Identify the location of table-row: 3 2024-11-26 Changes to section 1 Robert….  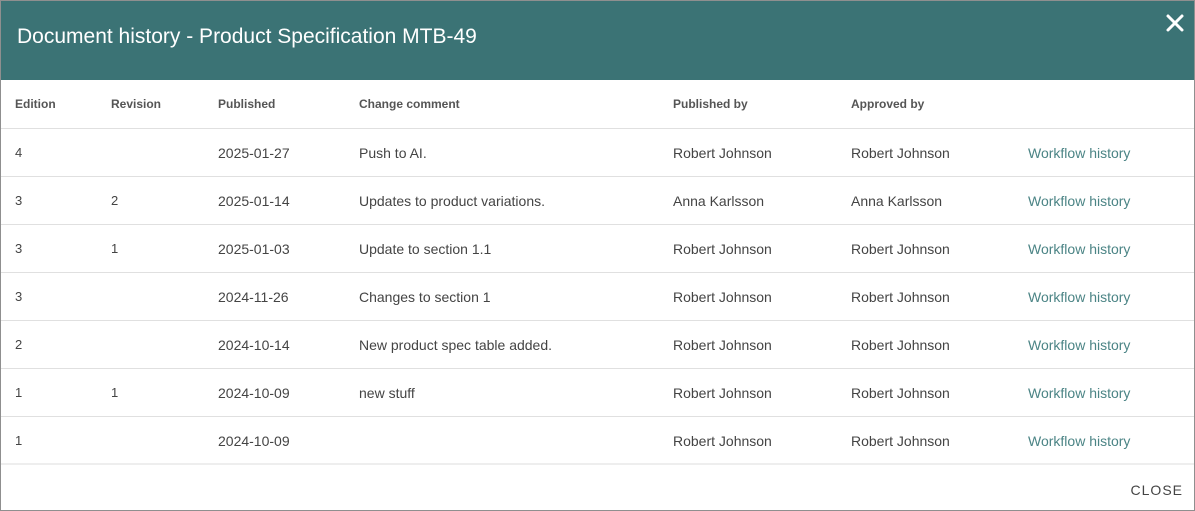
(597, 296).